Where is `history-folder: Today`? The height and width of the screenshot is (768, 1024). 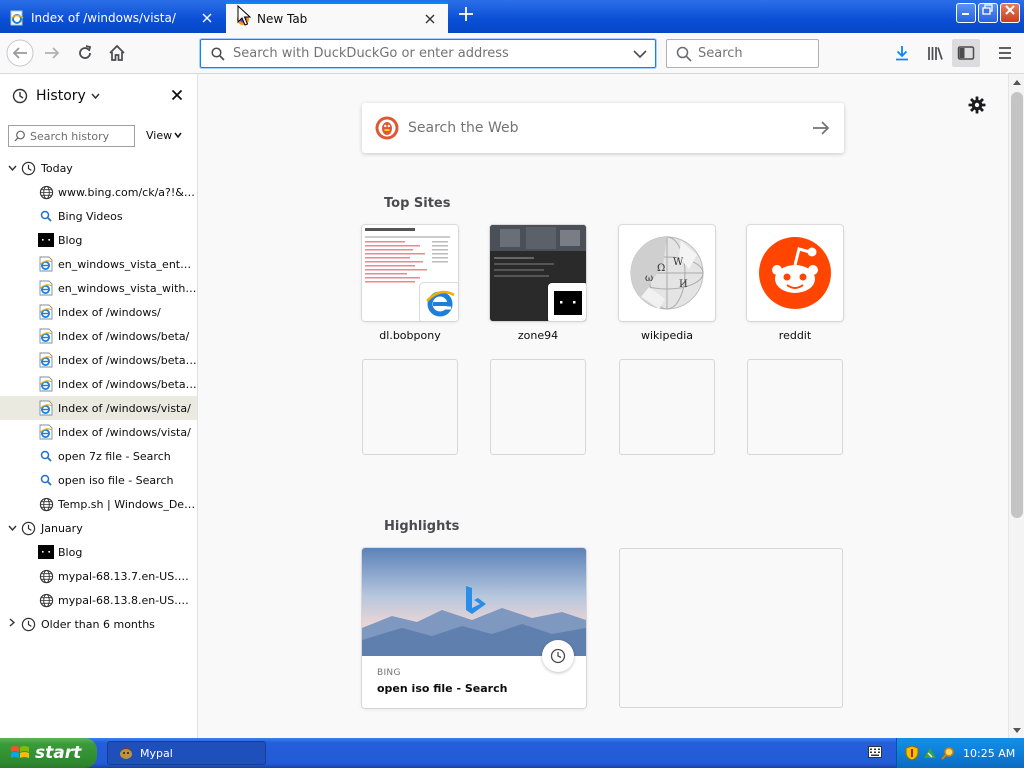 history-folder: Today is located at coordinates (98, 168).